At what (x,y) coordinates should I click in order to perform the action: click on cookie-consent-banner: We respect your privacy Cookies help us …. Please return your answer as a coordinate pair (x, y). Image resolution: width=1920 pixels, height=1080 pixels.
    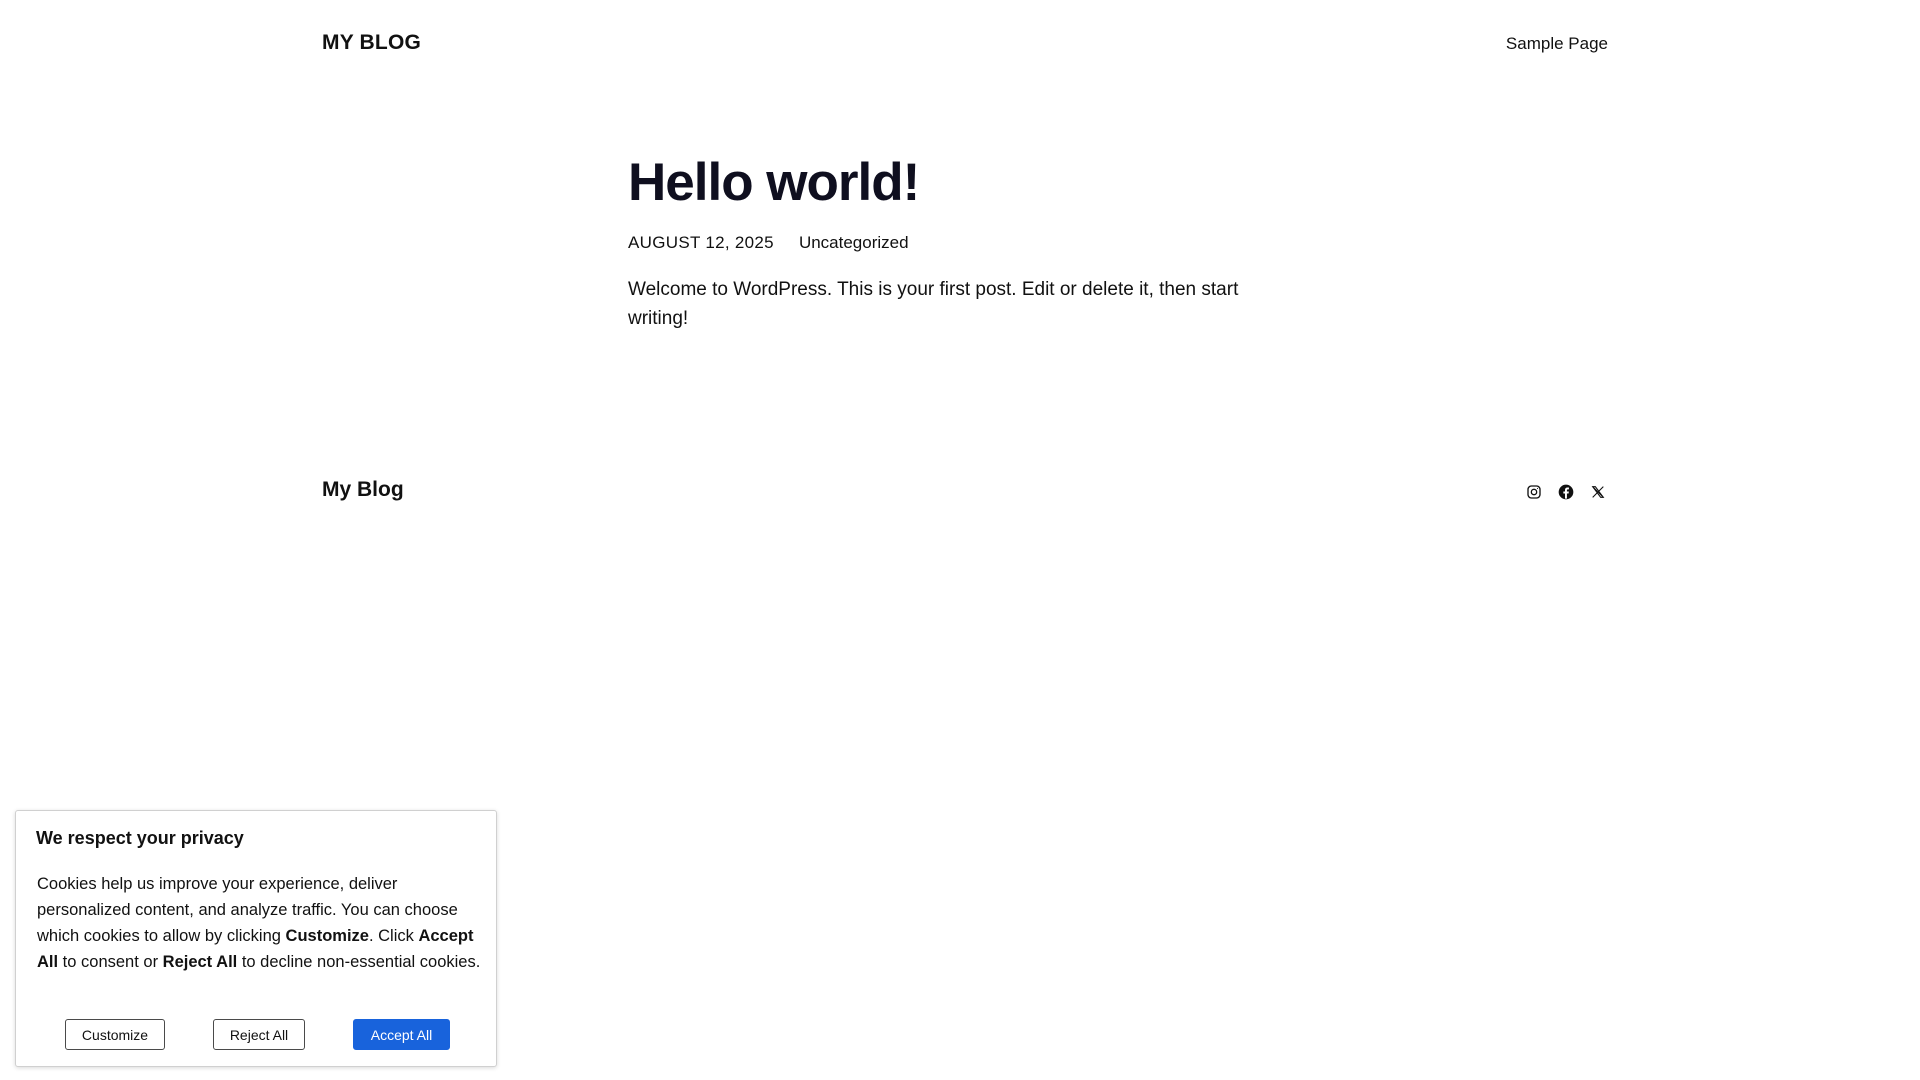
    Looking at the image, I should click on (256, 938).